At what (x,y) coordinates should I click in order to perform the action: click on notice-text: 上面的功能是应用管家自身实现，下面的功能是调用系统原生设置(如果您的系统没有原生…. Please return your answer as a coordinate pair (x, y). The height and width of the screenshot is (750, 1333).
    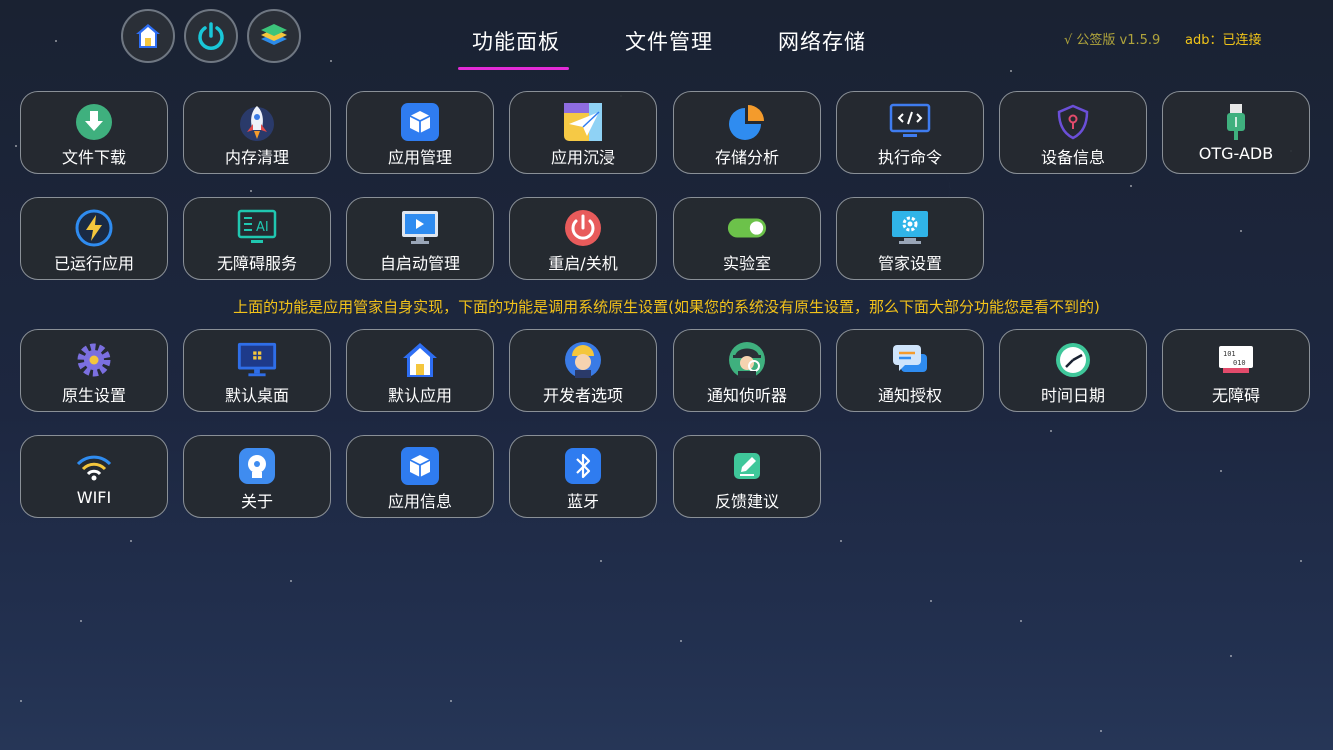
    Looking at the image, I should click on (666, 307).